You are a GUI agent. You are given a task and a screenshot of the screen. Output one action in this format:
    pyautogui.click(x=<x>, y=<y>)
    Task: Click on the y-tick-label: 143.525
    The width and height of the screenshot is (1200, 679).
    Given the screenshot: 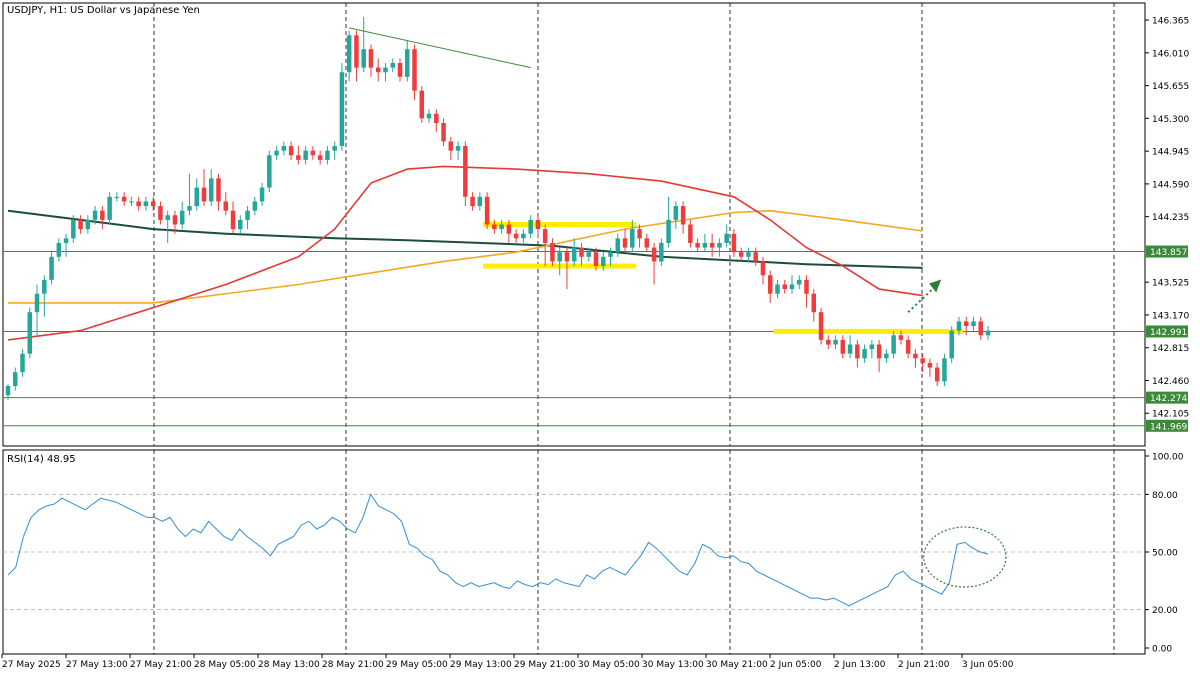 What is the action you would take?
    pyautogui.click(x=1170, y=284)
    